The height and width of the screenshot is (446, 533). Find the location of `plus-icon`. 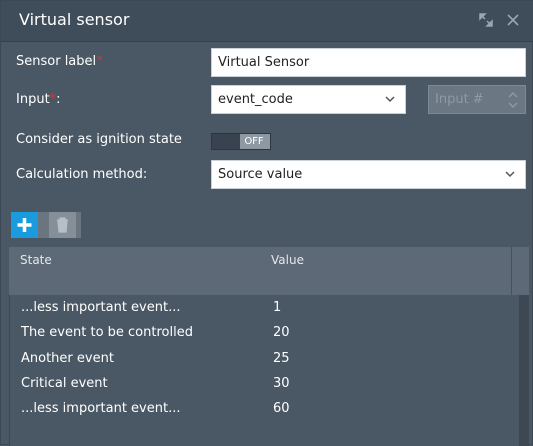

plus-icon is located at coordinates (24, 225).